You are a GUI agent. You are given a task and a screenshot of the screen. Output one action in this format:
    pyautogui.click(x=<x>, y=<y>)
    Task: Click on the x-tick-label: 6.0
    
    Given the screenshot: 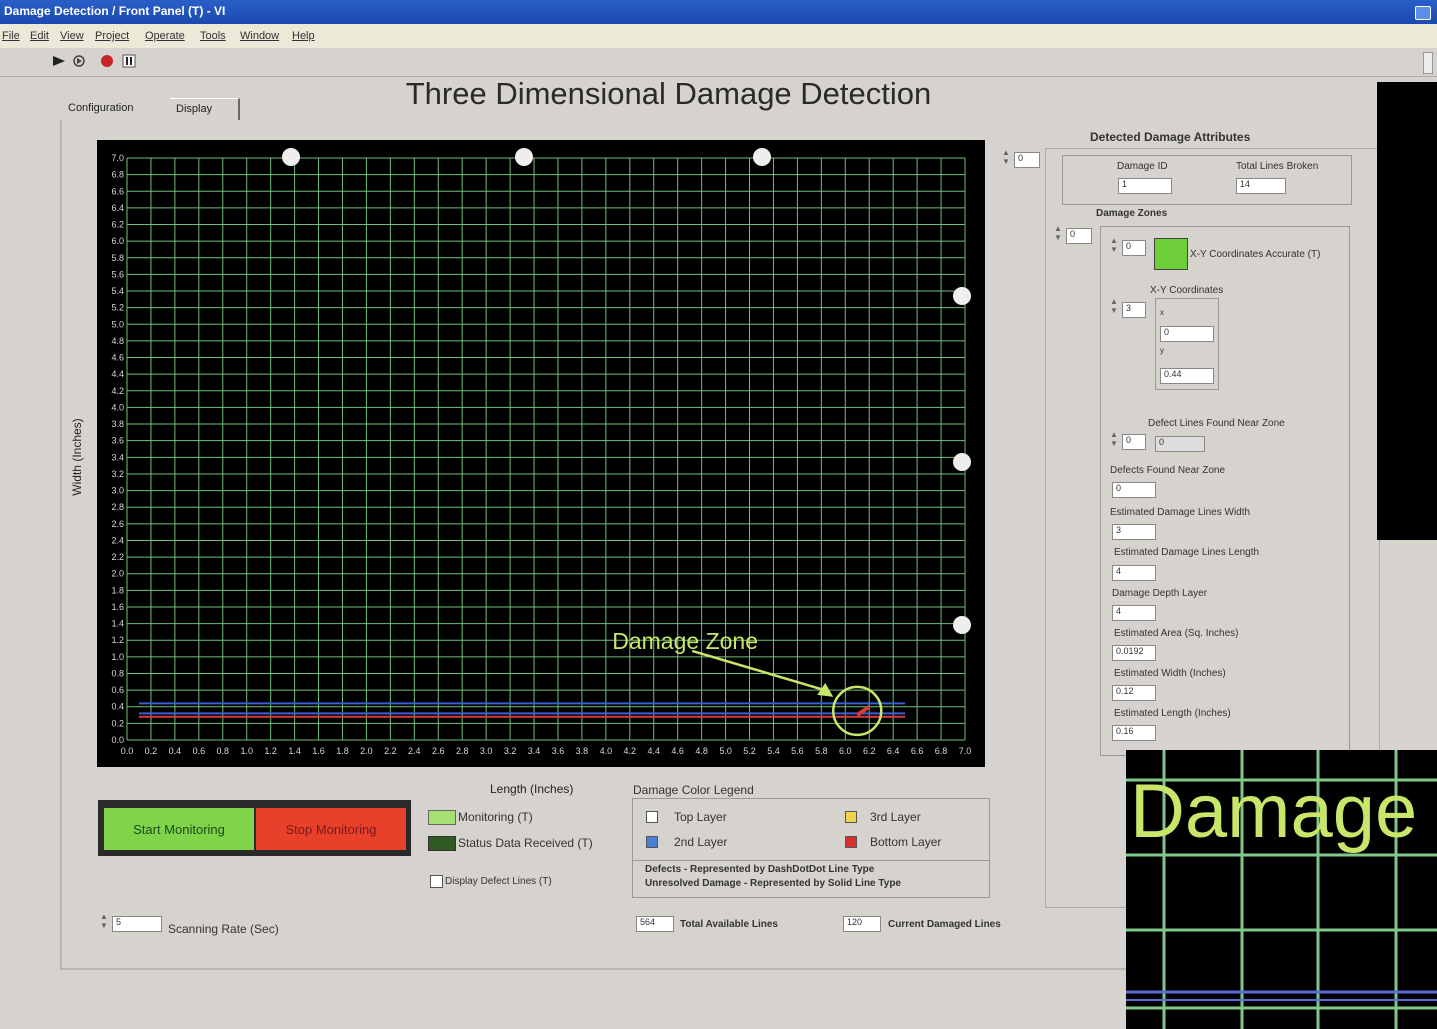 What is the action you would take?
    pyautogui.click(x=845, y=751)
    